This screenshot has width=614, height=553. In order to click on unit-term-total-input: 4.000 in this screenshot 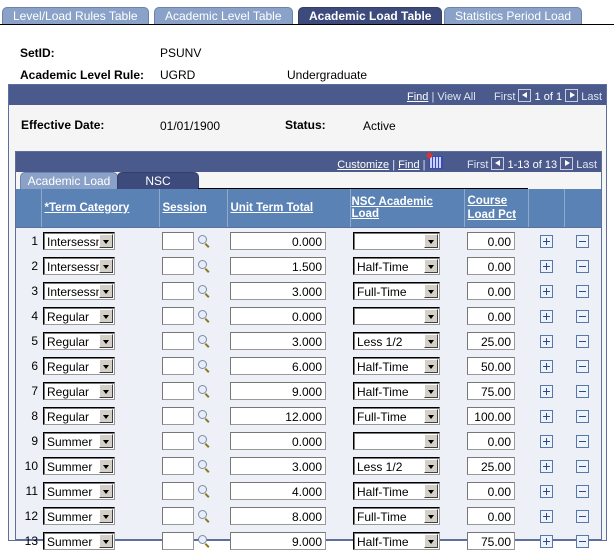, I will do `click(278, 490)`.